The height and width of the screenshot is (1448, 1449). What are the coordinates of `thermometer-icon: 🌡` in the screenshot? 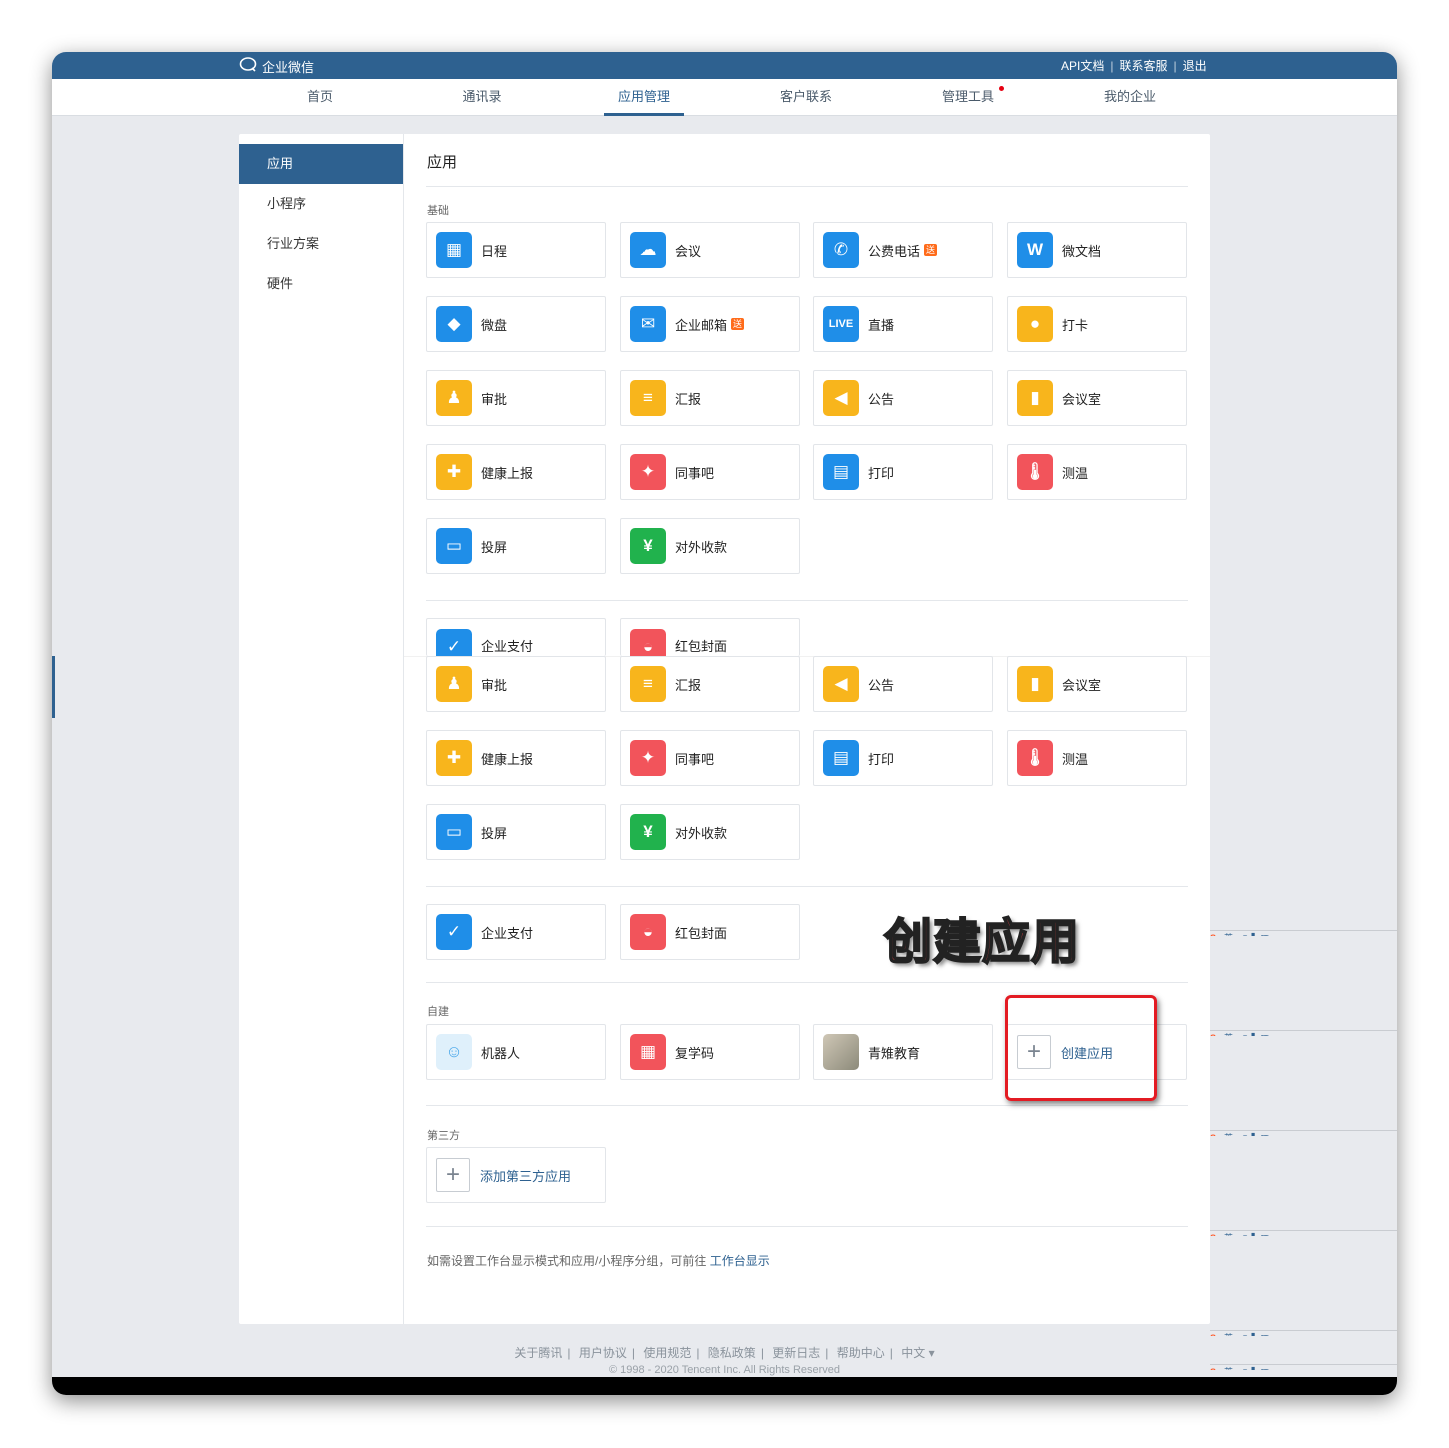 It's located at (1035, 758).